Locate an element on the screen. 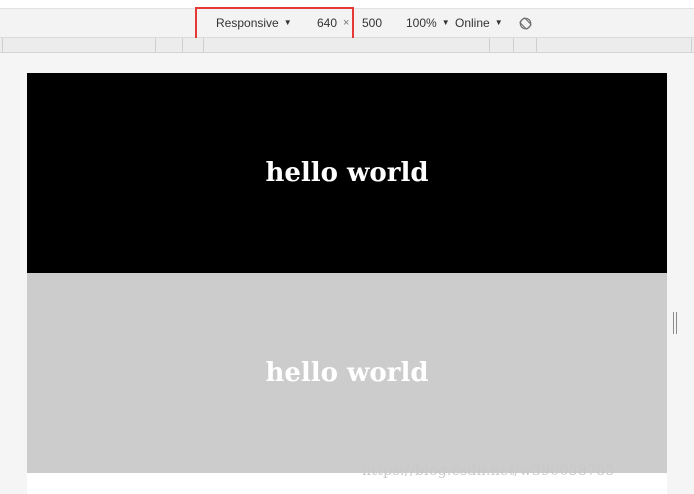 The width and height of the screenshot is (694, 494). gray-box-text: hello world is located at coordinates (347, 373).